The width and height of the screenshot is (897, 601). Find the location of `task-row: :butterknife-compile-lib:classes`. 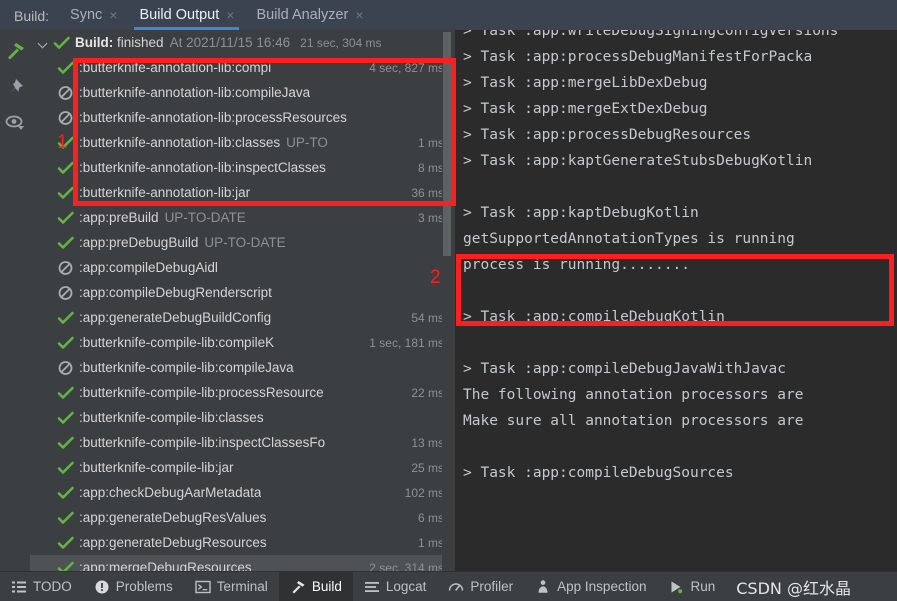

task-row: :butterknife-compile-lib:classes is located at coordinates (241, 417).